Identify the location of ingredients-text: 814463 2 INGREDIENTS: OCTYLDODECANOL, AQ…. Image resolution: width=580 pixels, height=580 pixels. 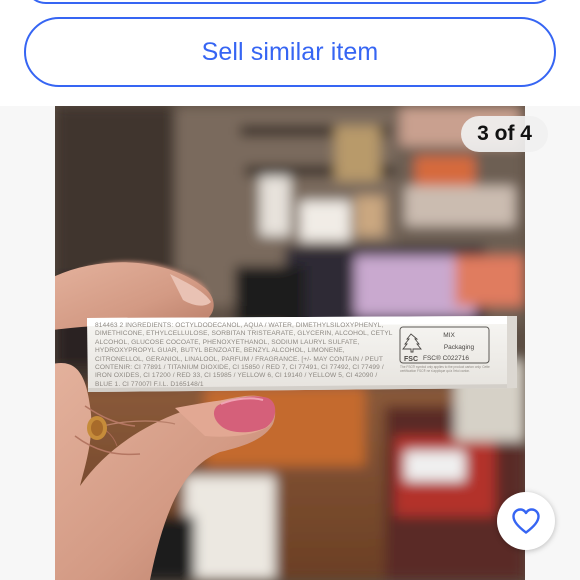
(244, 354).